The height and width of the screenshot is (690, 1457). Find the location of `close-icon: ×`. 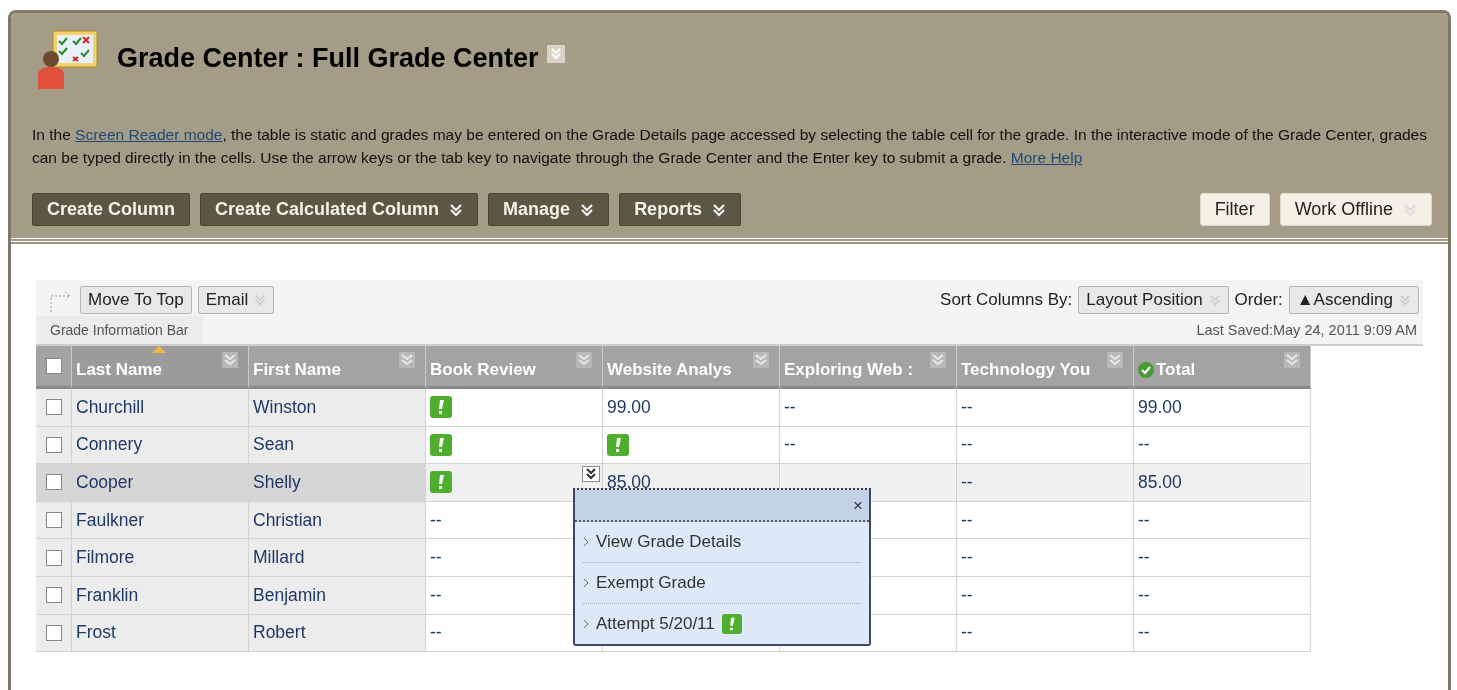

close-icon: × is located at coordinates (858, 505).